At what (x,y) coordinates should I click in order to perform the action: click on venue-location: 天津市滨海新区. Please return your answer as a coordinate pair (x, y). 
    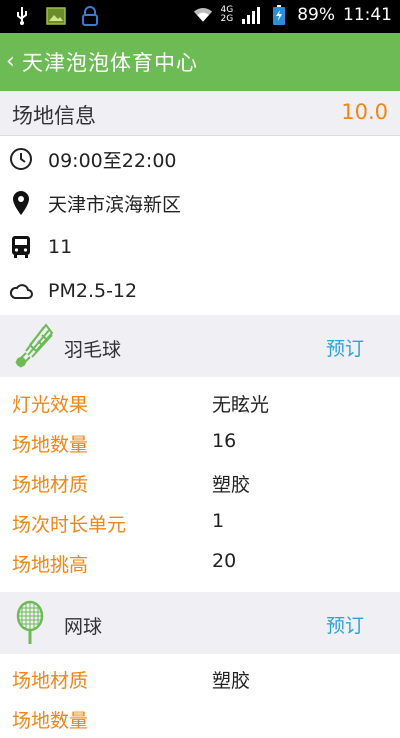
    Looking at the image, I should click on (115, 204).